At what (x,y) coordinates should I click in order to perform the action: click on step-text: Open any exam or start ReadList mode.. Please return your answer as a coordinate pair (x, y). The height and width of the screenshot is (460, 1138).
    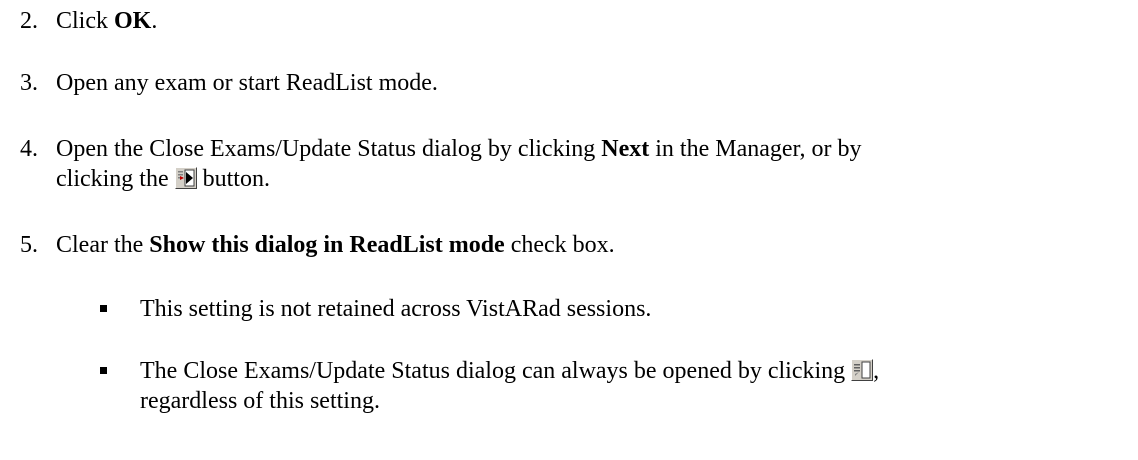
    Looking at the image, I should click on (247, 83).